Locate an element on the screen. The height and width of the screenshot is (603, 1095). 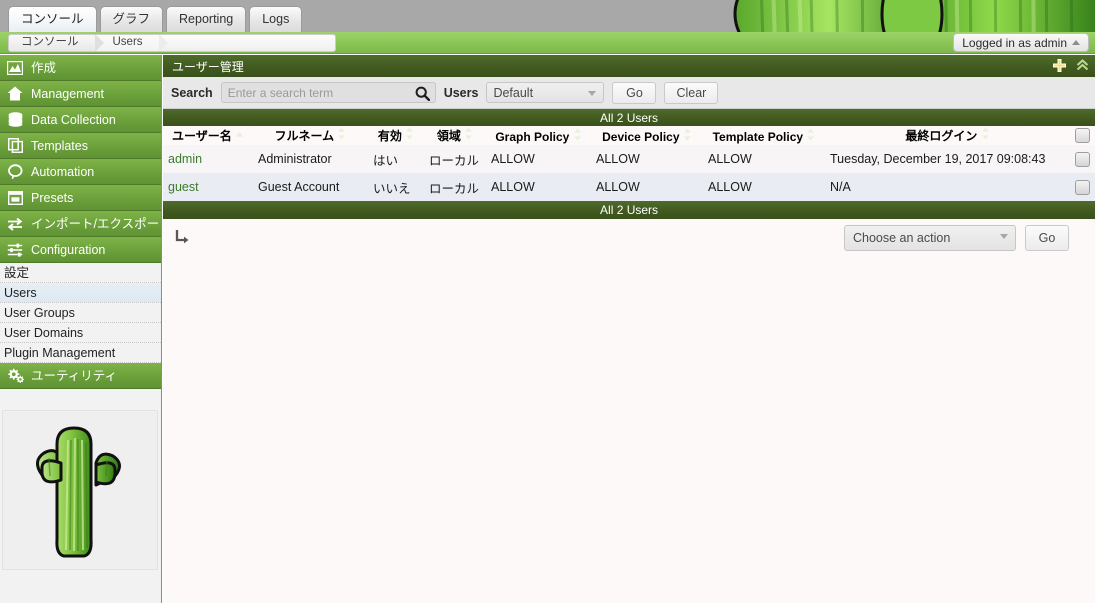
sidebar-item-create: 作成 is located at coordinates (80, 68).